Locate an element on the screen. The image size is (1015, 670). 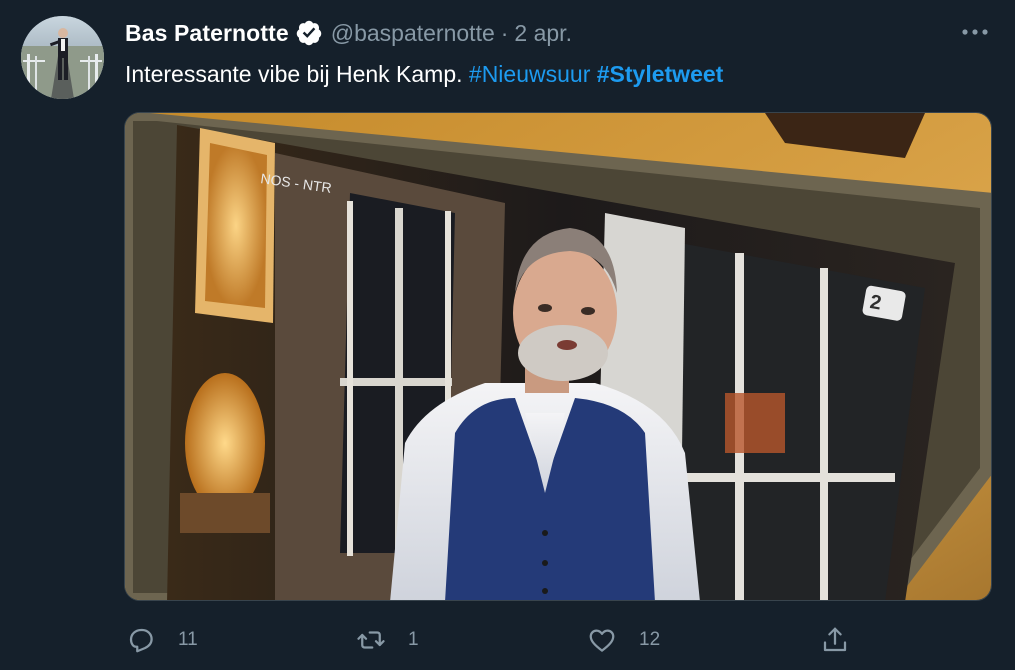
more-options-button is located at coordinates (975, 32).